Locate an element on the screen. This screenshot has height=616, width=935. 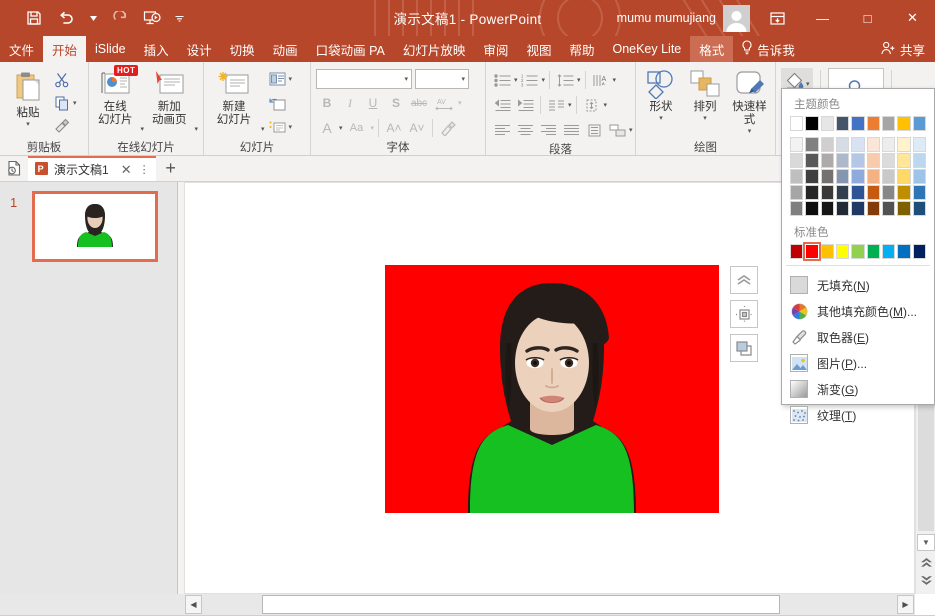
tab-review: 审阅 is located at coordinates (495, 49).